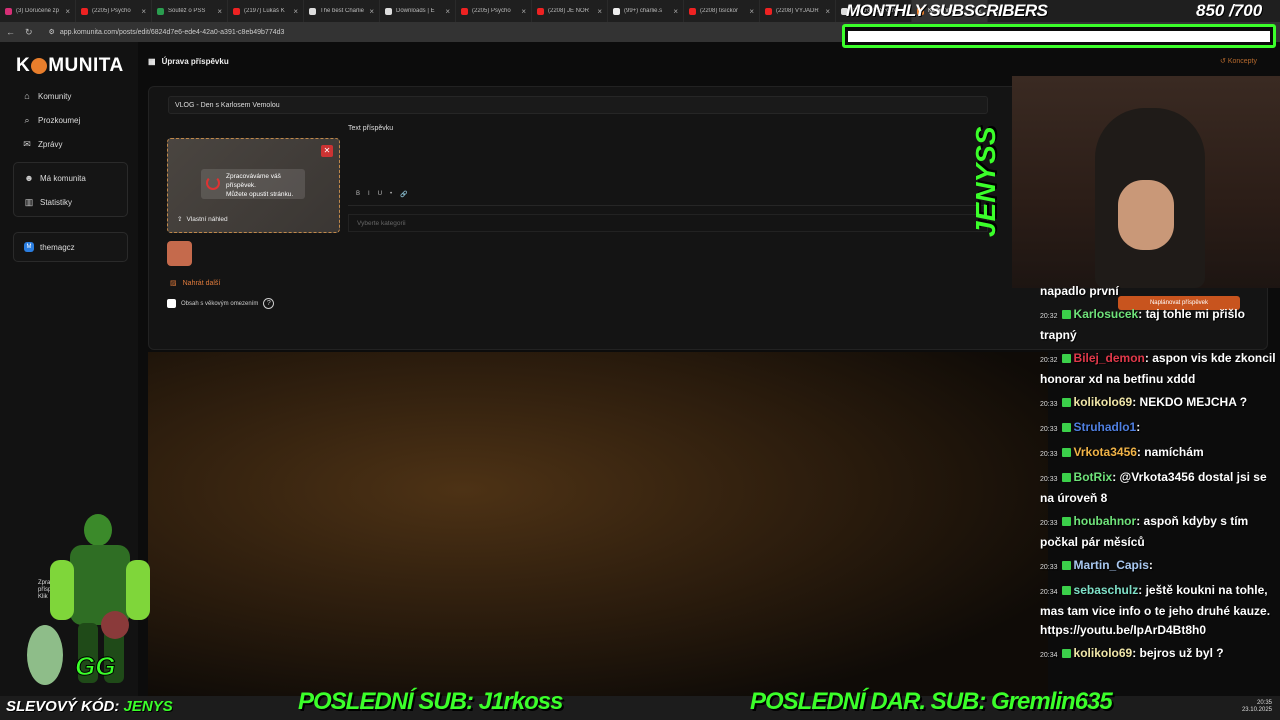  What do you see at coordinates (1093, 477) in the screenshot?
I see `chat-username: BotRix` at bounding box center [1093, 477].